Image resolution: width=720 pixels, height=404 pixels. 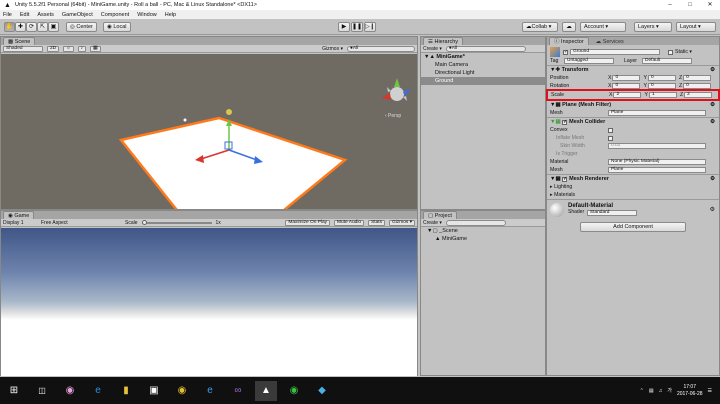 What do you see at coordinates (402, 222) in the screenshot?
I see `game-gizmos-dropdown: Gizmos ▾` at bounding box center [402, 222].